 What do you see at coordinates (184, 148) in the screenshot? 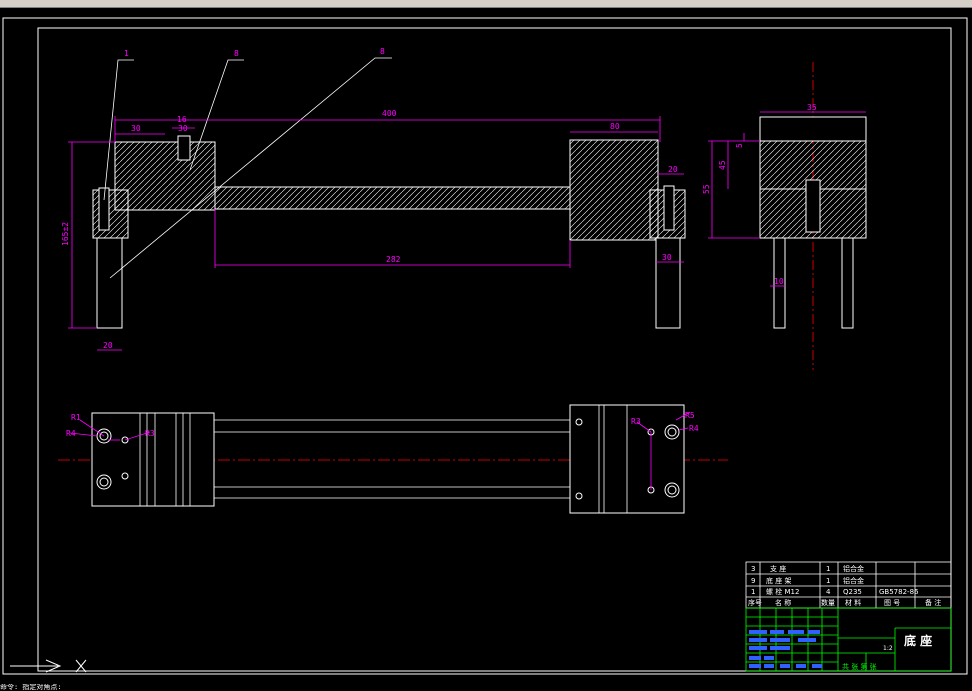
I see `left-slot` at bounding box center [184, 148].